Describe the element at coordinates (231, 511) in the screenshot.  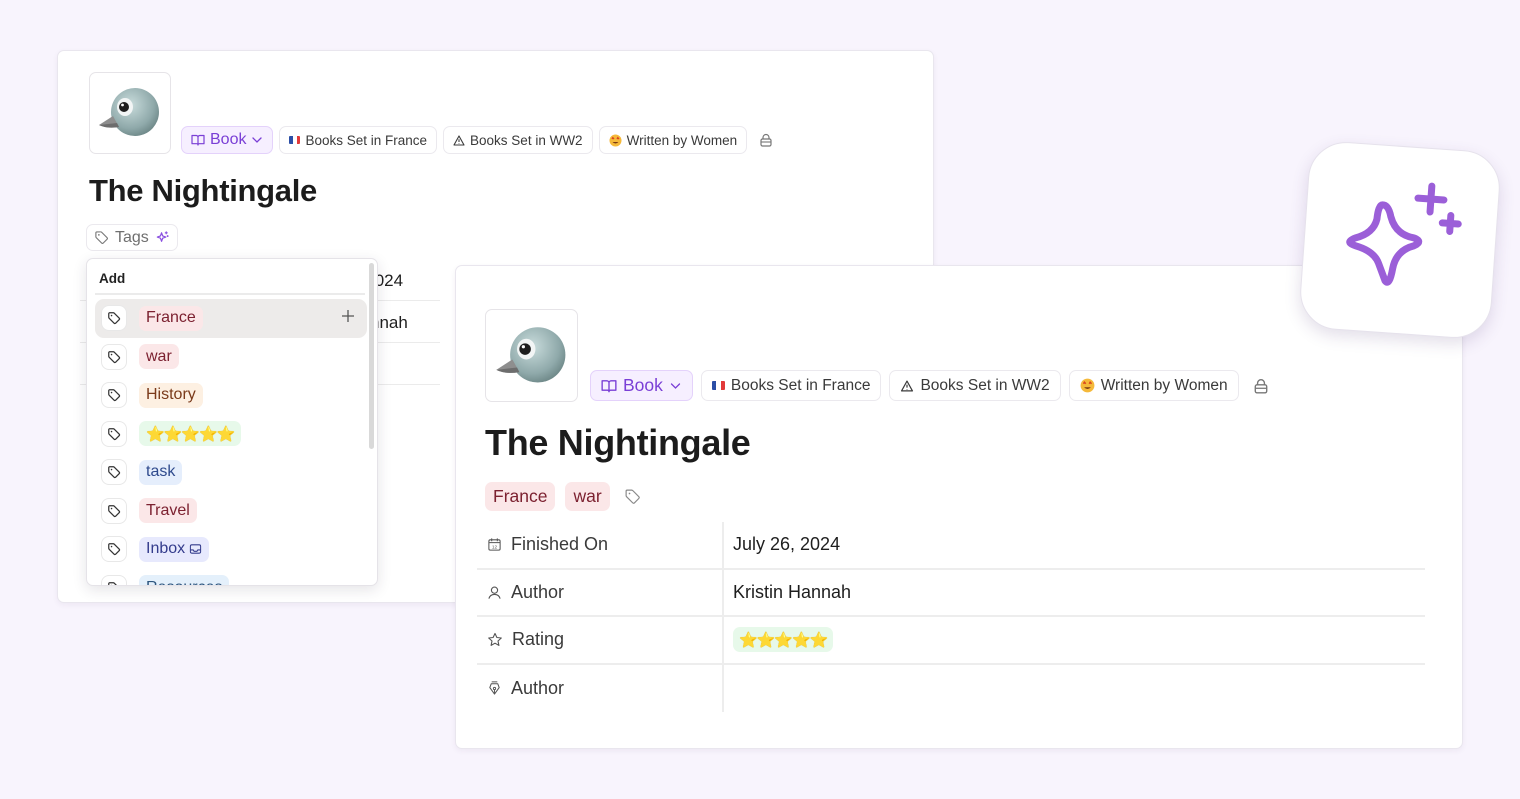
I see `tag-option: Travel` at that location.